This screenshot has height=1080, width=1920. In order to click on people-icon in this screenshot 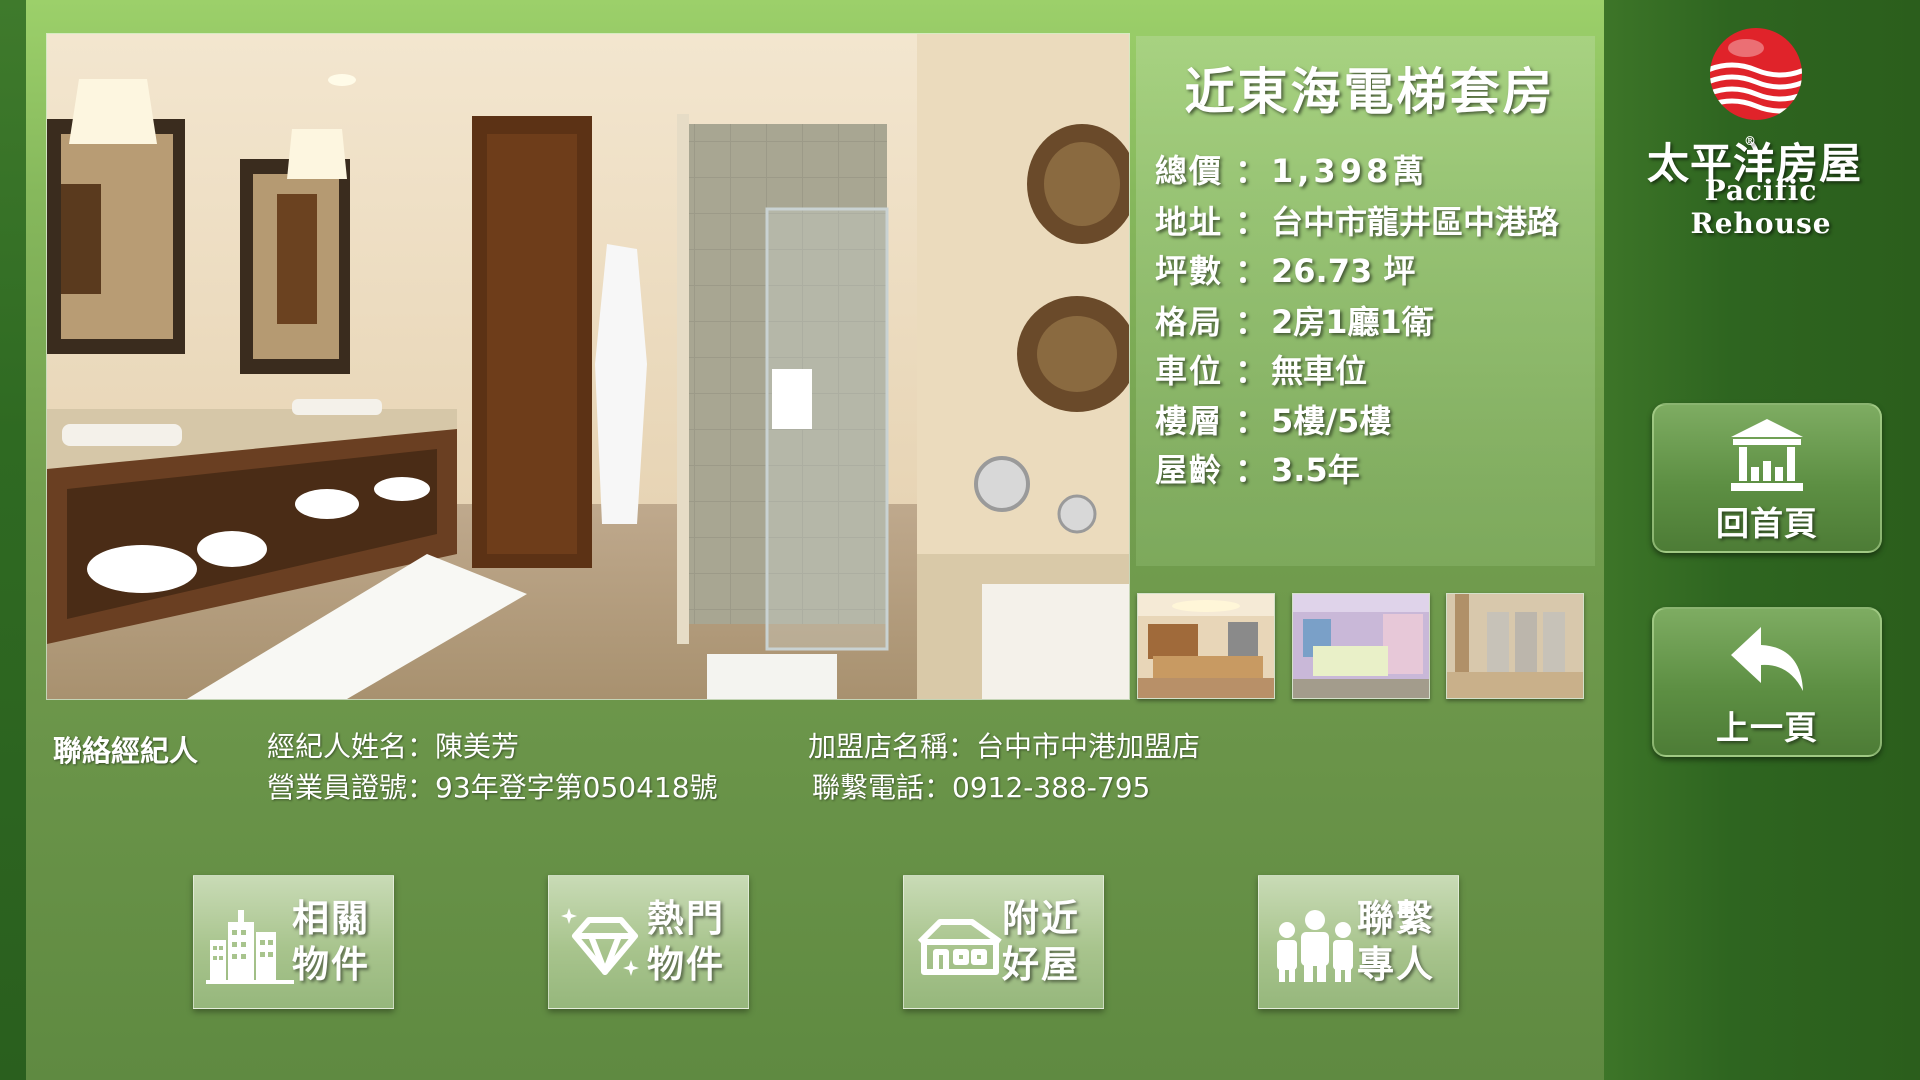, I will do `click(1315, 946)`.